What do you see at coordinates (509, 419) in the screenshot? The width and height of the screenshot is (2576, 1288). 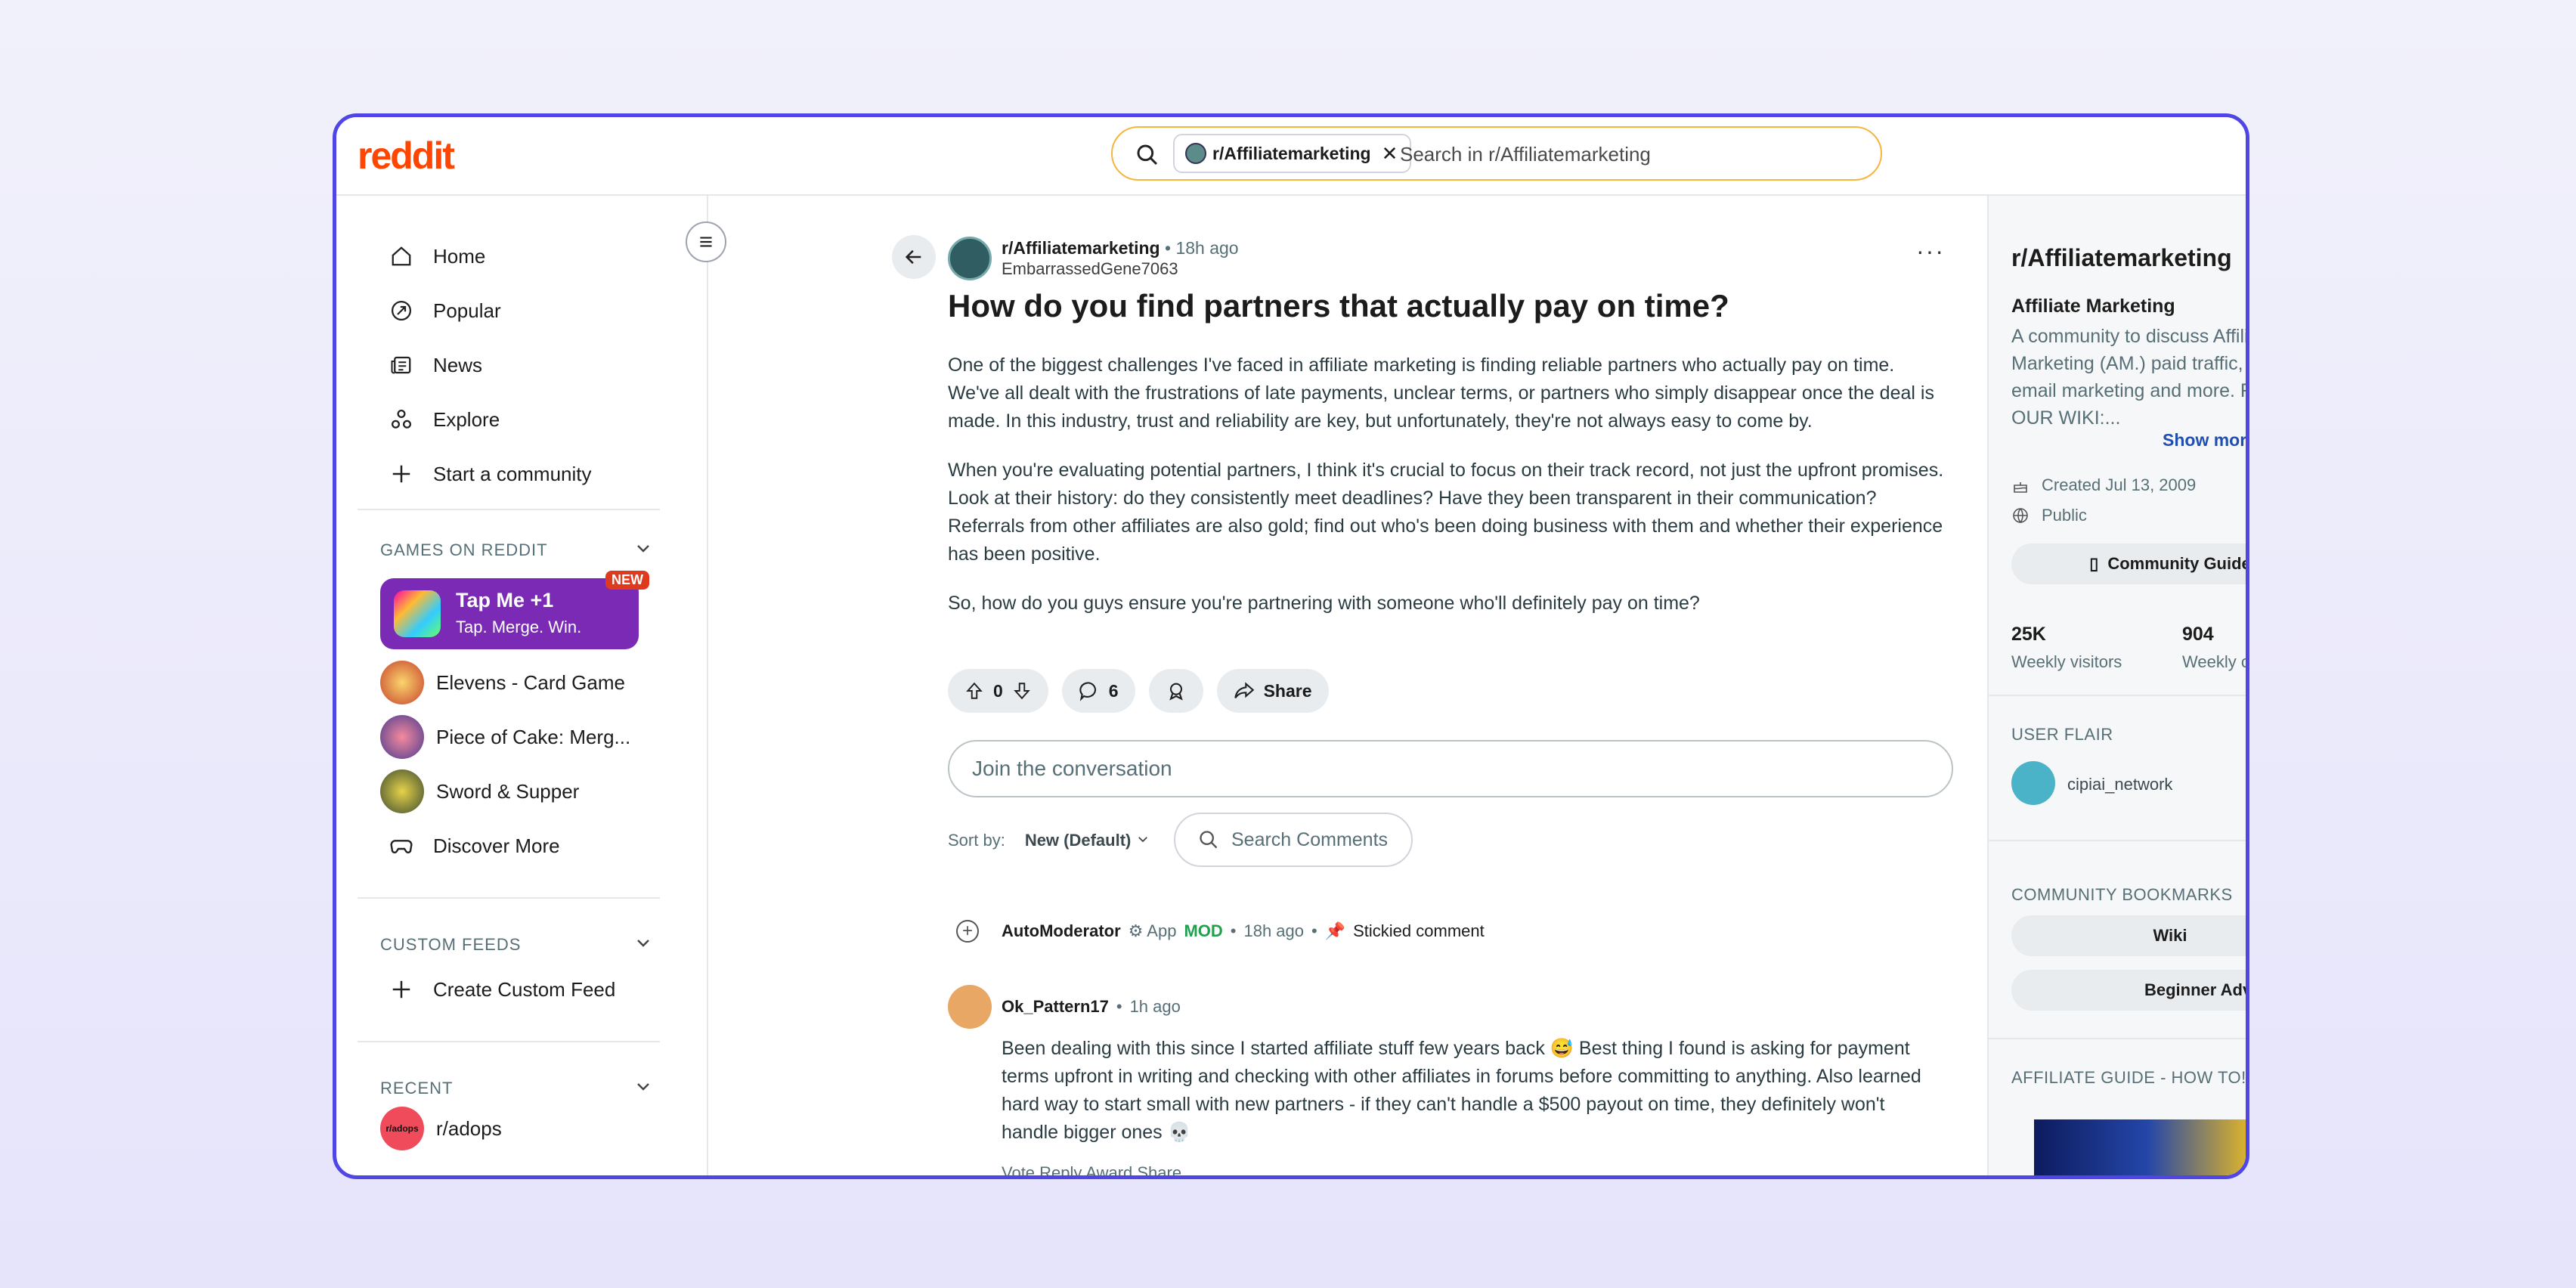 I see `sidebar-item-explore: Explore` at bounding box center [509, 419].